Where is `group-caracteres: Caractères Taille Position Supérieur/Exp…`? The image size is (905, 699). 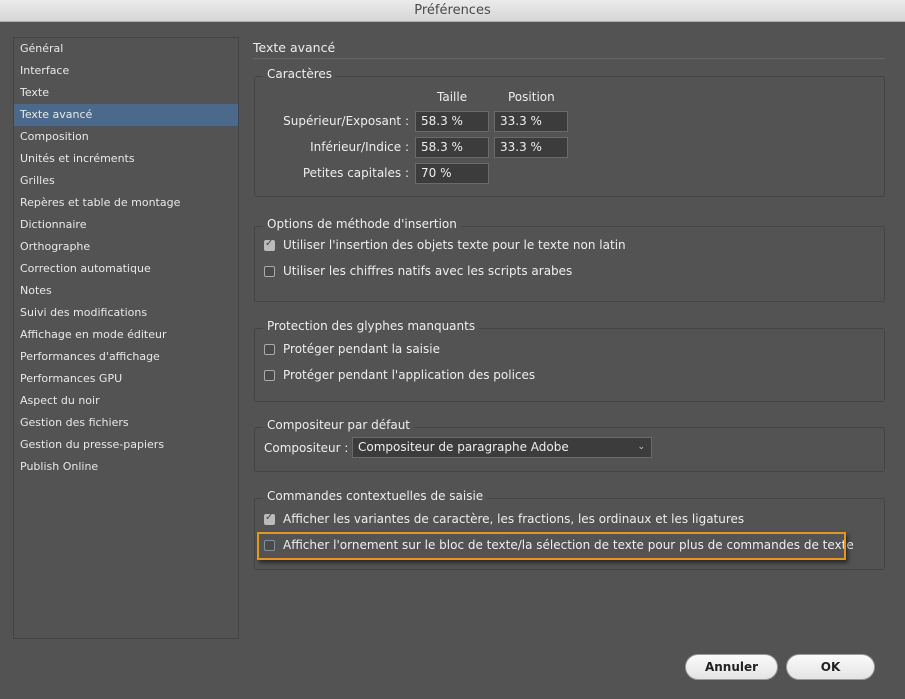 group-caracteres: Caractères Taille Position Supérieur/Exp… is located at coordinates (569, 132).